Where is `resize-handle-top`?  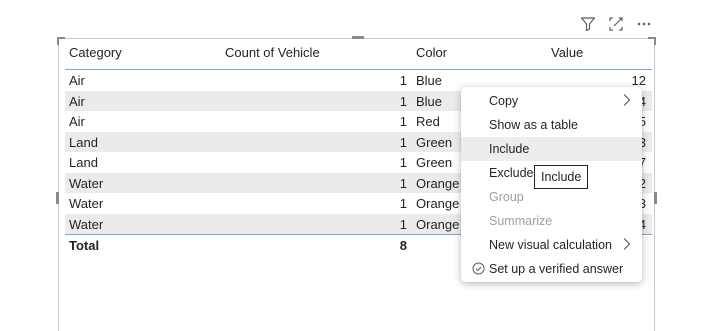
resize-handle-top is located at coordinates (358, 37).